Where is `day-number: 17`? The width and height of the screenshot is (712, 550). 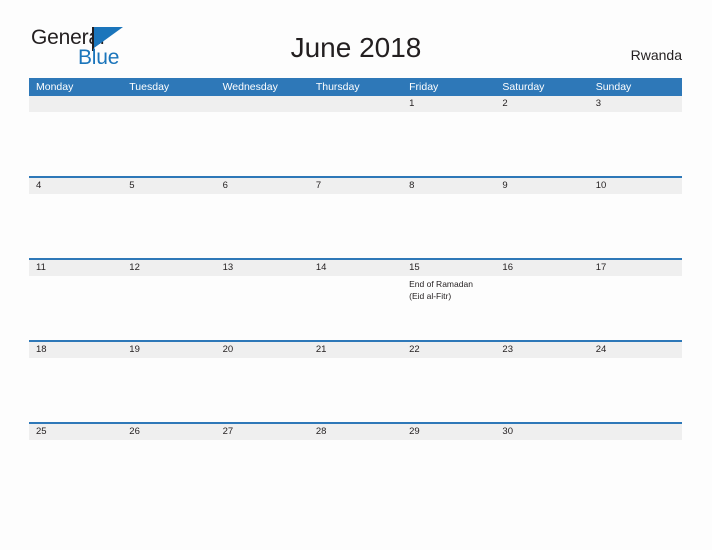
day-number: 17 is located at coordinates (635, 268).